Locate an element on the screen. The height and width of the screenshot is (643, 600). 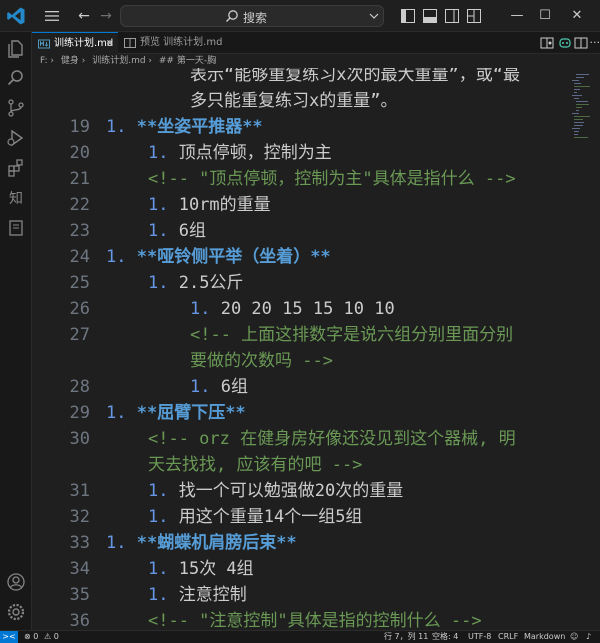
end-of-line: CRLF is located at coordinates (508, 637).